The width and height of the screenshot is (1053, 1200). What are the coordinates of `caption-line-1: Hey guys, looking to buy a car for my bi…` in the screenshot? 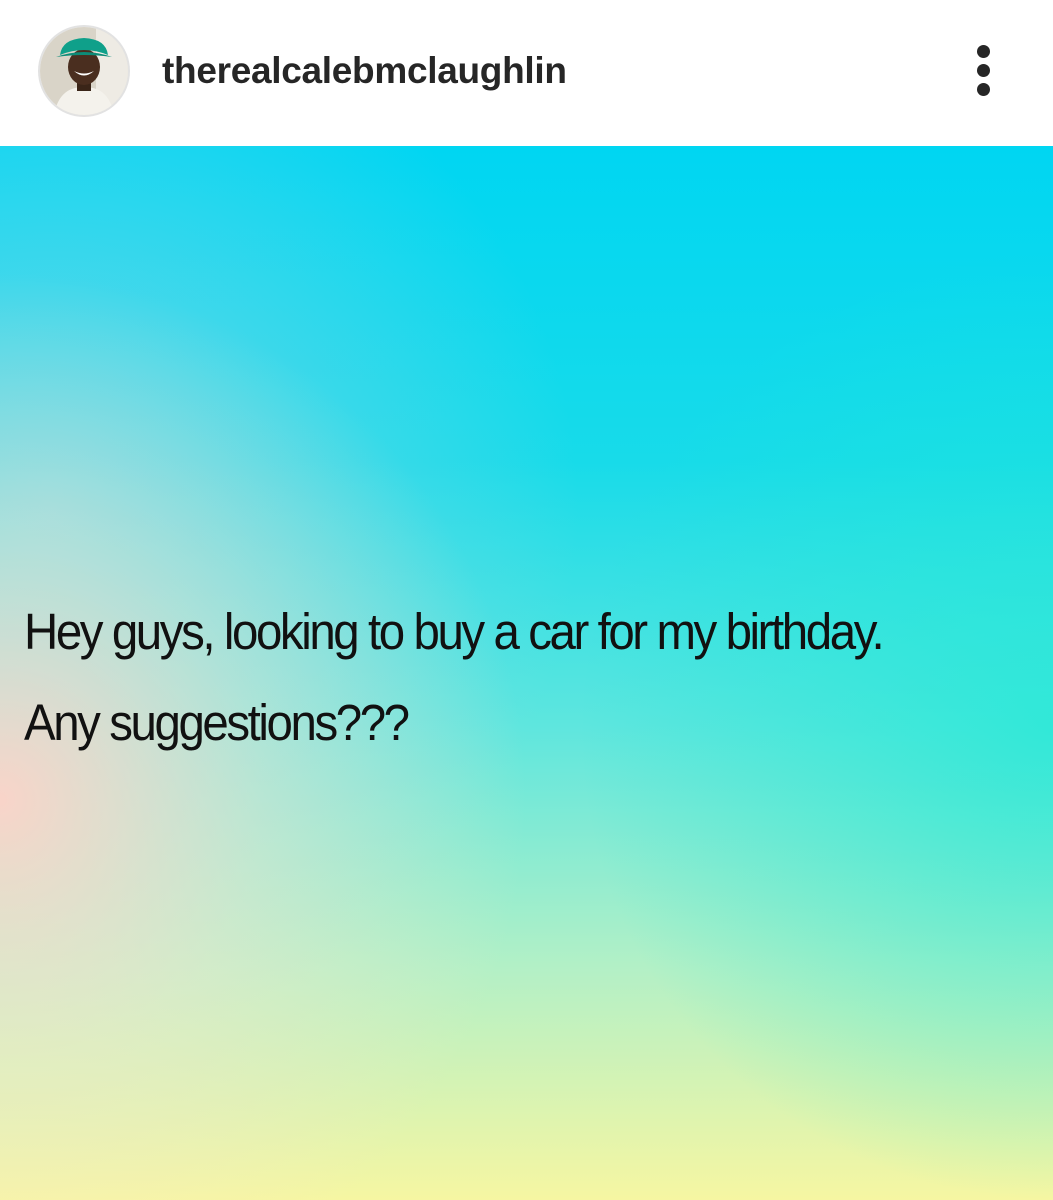 It's located at (454, 631).